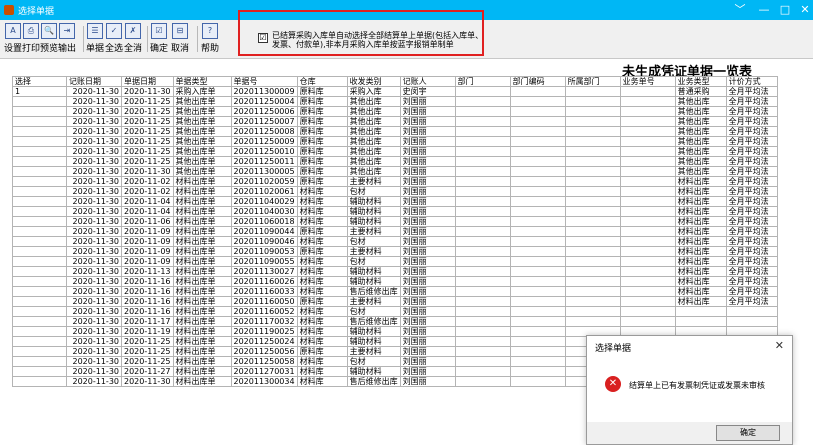 The width and height of the screenshot is (813, 445). I want to click on help-button: ? 帮助, so click(210, 39).